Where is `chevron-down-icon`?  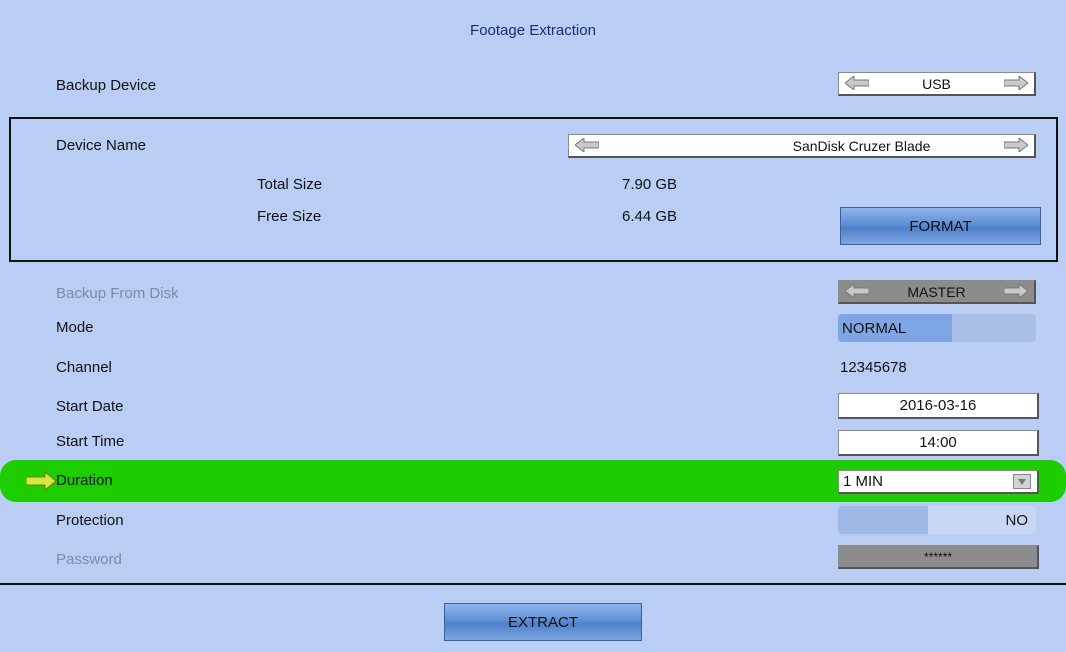
chevron-down-icon is located at coordinates (1022, 481).